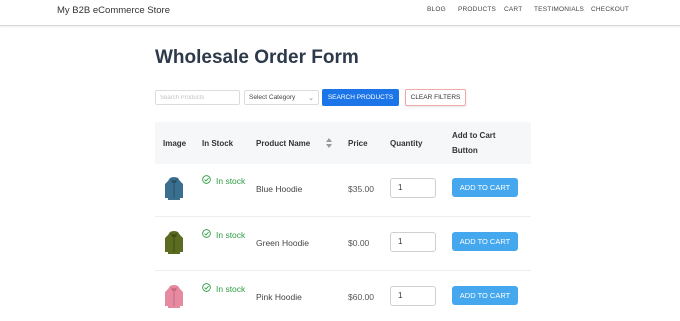  What do you see at coordinates (477, 9) in the screenshot?
I see `nav-products: PRODUCTS` at bounding box center [477, 9].